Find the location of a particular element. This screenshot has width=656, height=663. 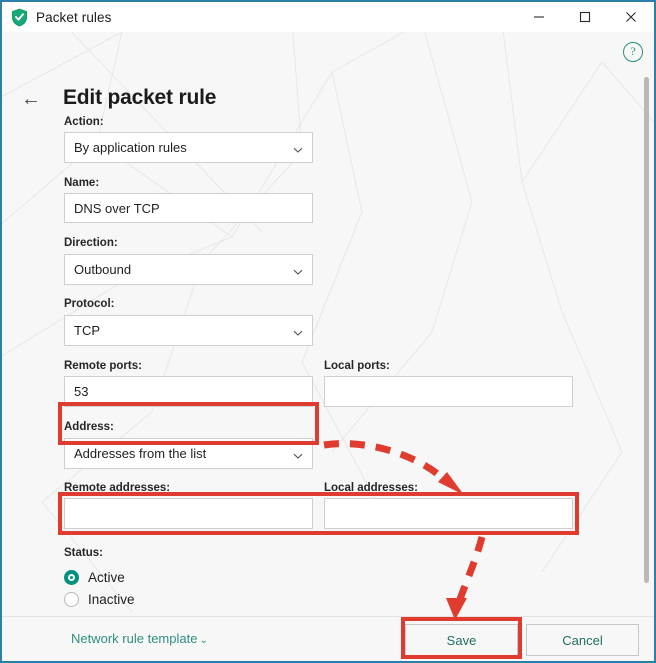

network-rule-template-link: Network rule template ⌄ is located at coordinates (139, 638).